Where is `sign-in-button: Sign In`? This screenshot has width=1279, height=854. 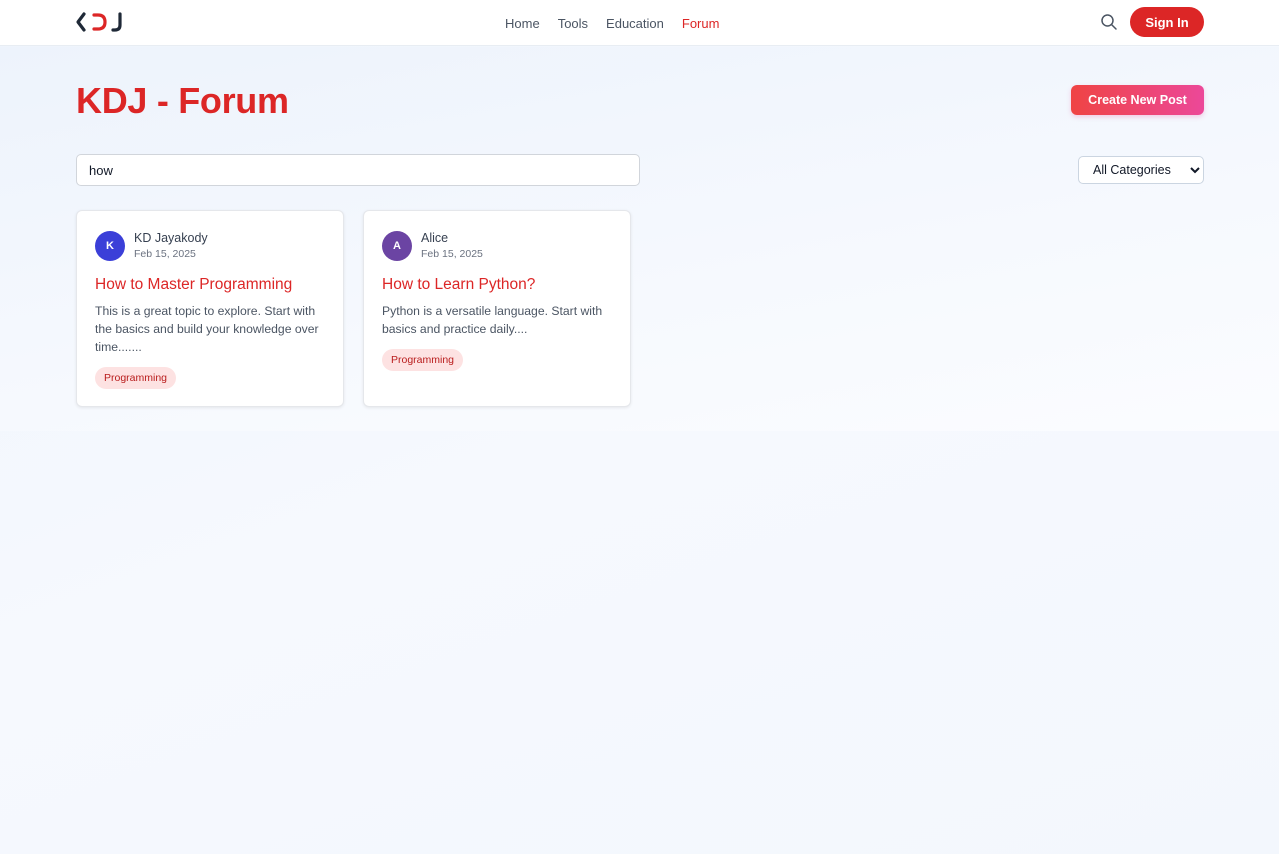 sign-in-button: Sign In is located at coordinates (1167, 22).